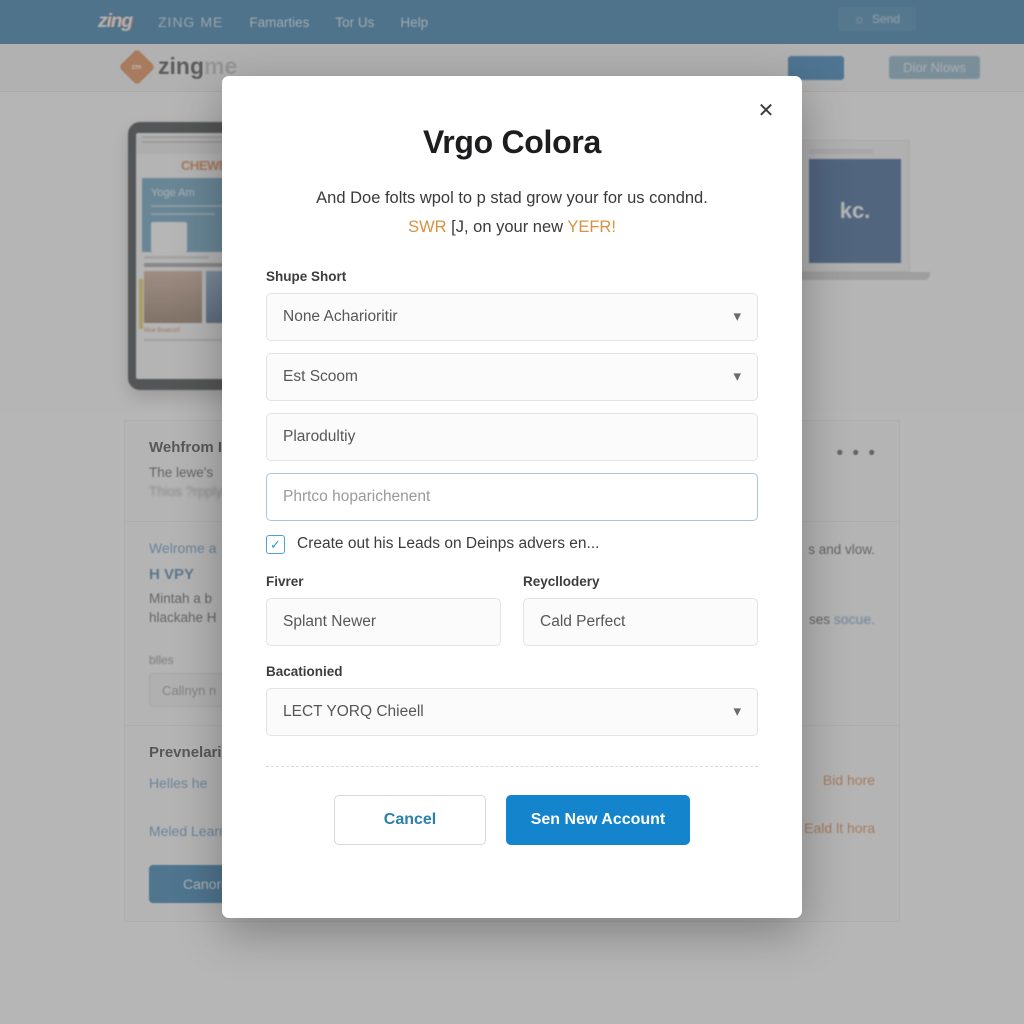  I want to click on select-acharioritir: None Acharioritir ▾, so click(512, 316).